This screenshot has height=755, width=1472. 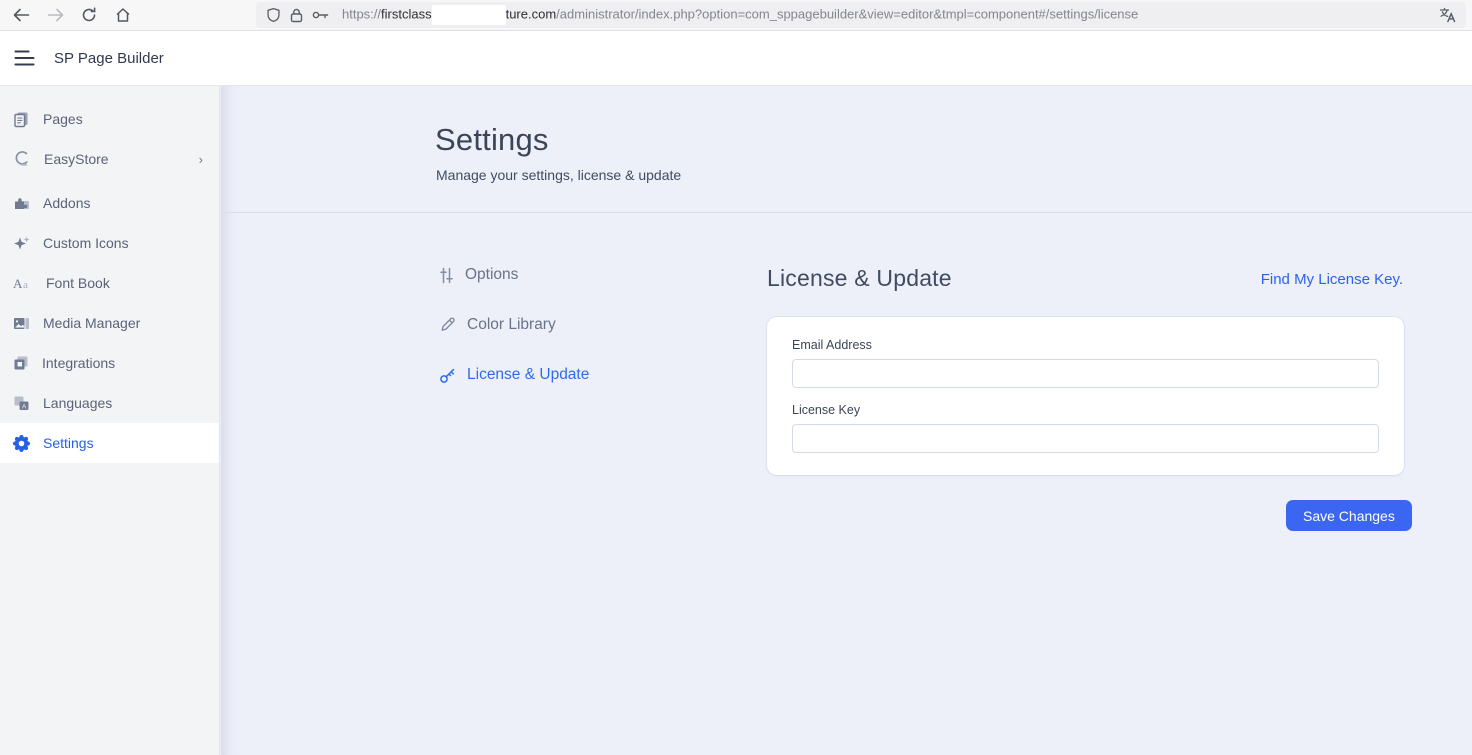 I want to click on sidebar-item-easystore: EasyStore ›, so click(x=109, y=159).